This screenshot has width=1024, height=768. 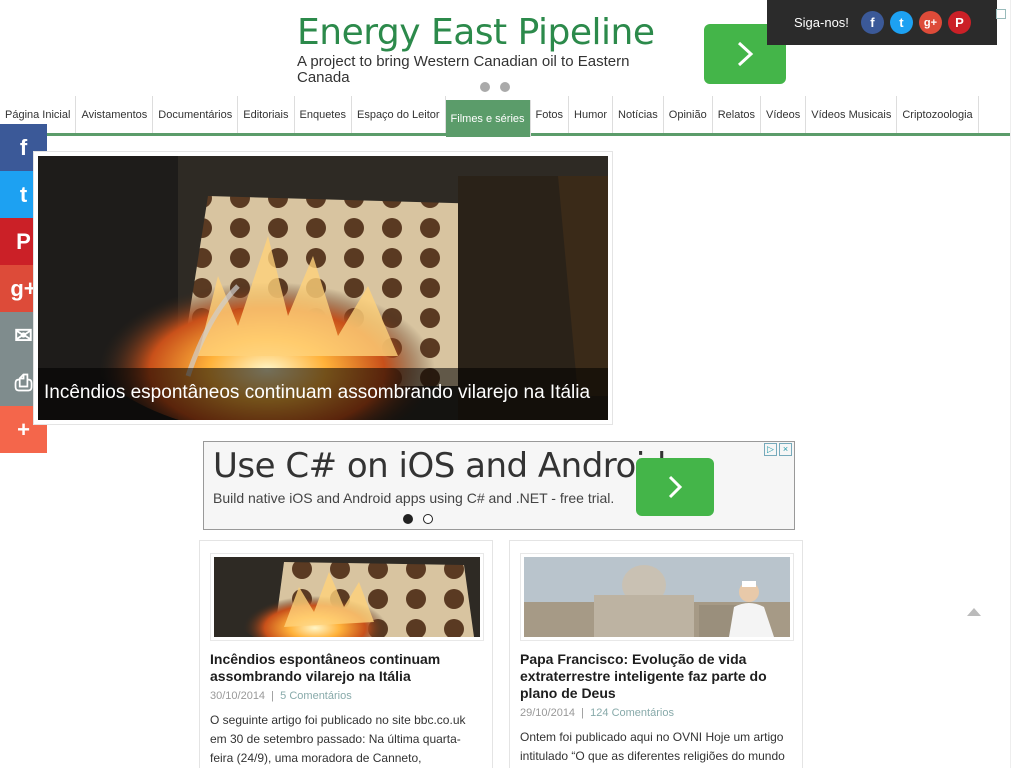 What do you see at coordinates (238, 696) in the screenshot?
I see `article-date: 30/10/2014` at bounding box center [238, 696].